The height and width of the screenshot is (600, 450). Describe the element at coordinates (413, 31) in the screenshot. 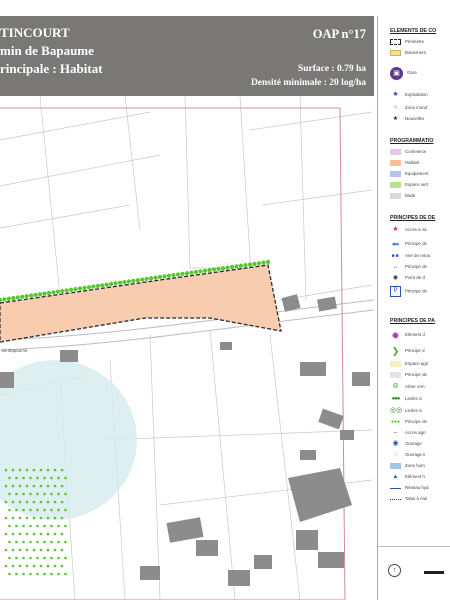

I see `legend-heading-context: ELEMENTS DE CO` at that location.